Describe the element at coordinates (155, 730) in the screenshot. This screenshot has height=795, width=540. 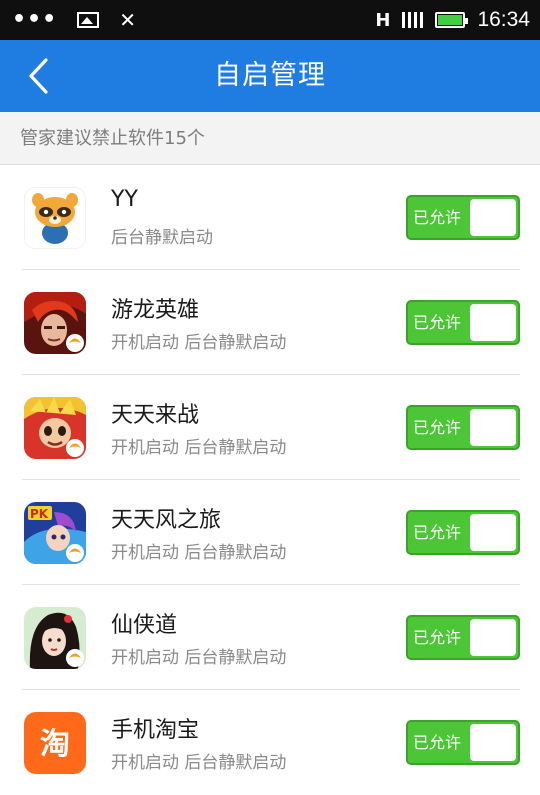
I see `app-name: 手机淘宝` at that location.